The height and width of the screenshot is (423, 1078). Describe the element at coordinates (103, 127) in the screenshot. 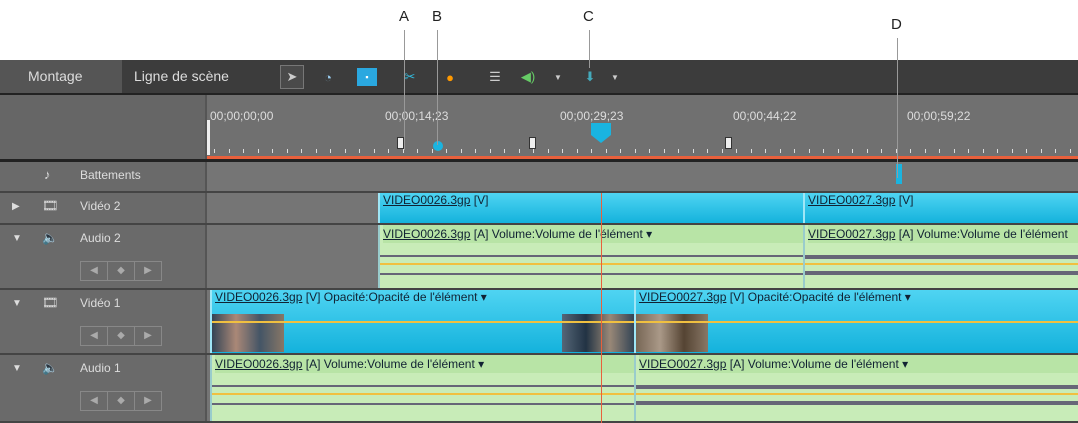

I see `ruler-header` at that location.